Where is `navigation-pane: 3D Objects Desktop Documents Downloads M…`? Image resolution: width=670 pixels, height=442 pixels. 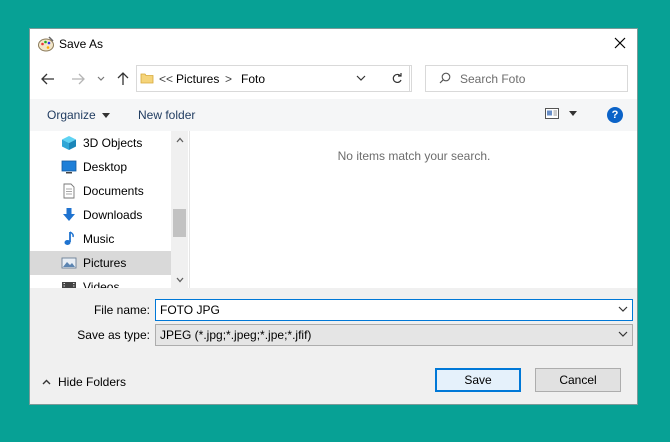
navigation-pane: 3D Objects Desktop Documents Downloads M… is located at coordinates (109, 209).